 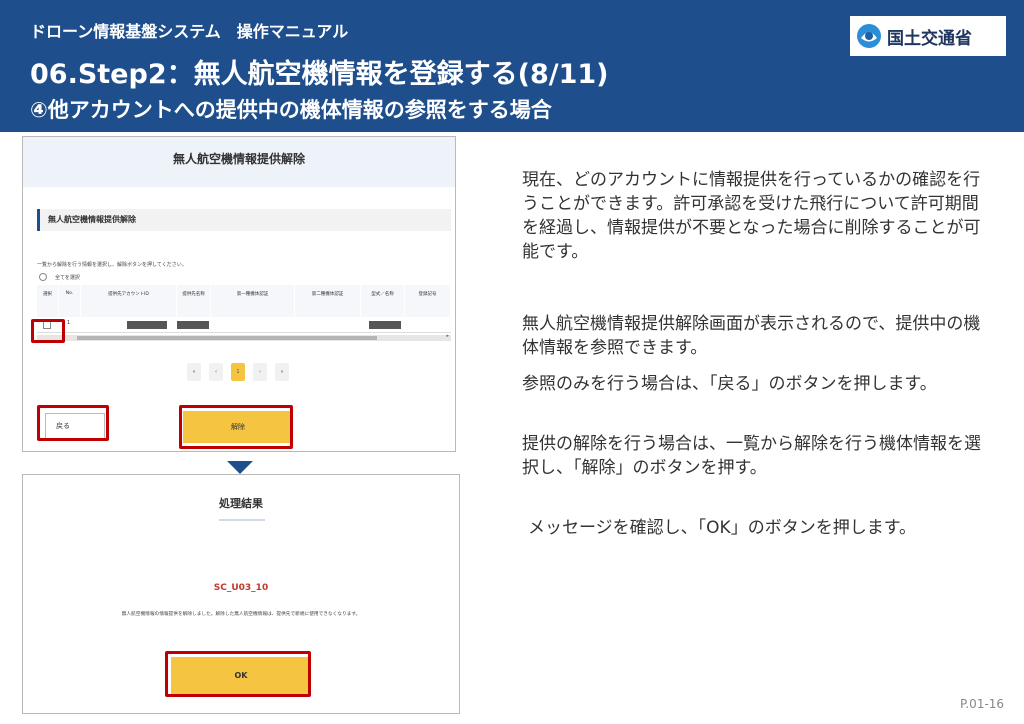 I want to click on explanation-paragraph: 参照のみを行う場合は、「戻る」のボタンを押します。, so click(x=729, y=384).